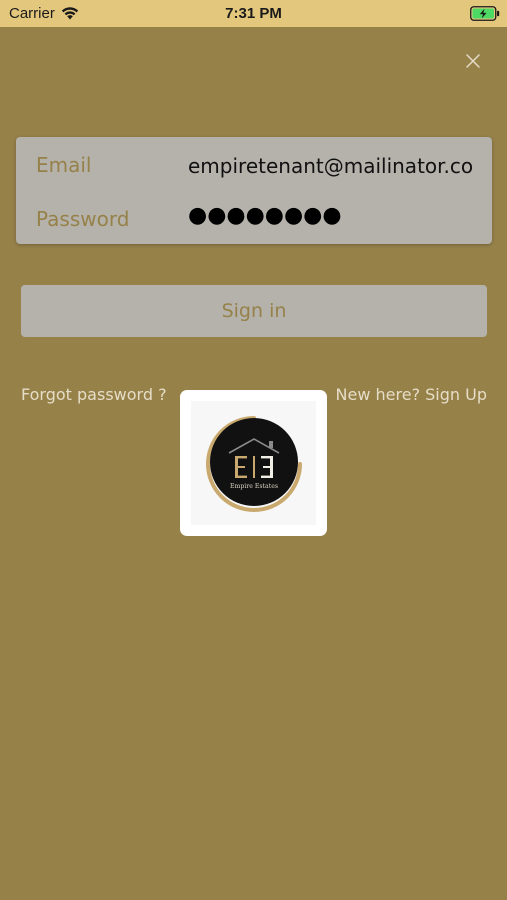 This screenshot has height=900, width=507. I want to click on status-time: 7:31 PM, so click(253, 13).